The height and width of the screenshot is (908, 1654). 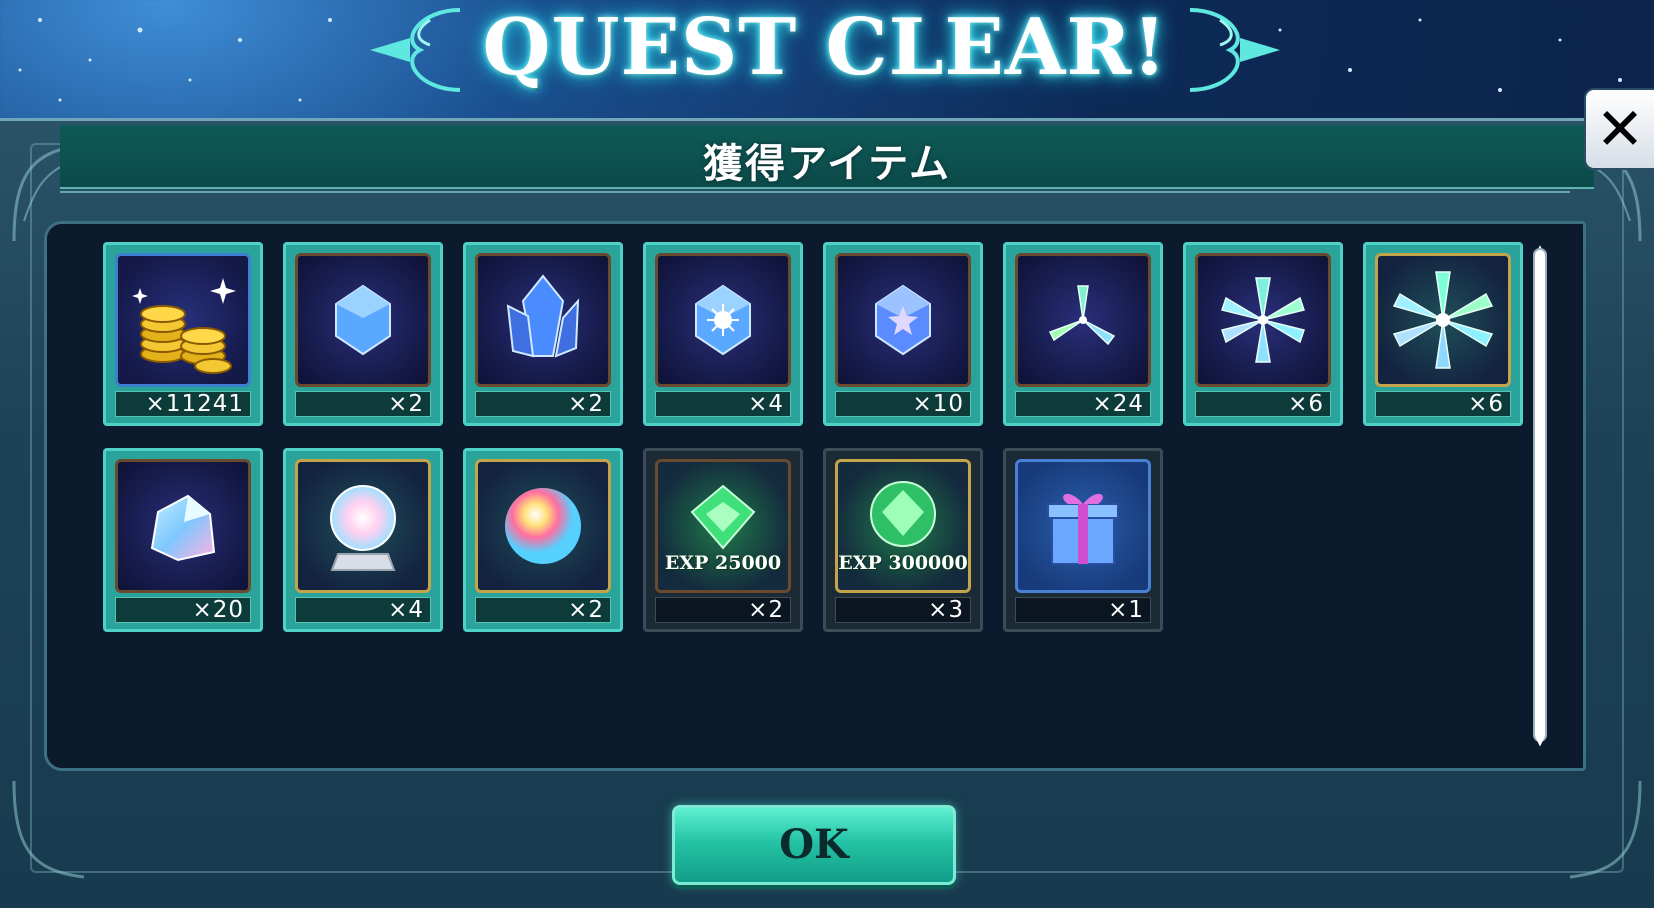 What do you see at coordinates (183, 526) in the screenshot?
I see `rainbow-ore-icon` at bounding box center [183, 526].